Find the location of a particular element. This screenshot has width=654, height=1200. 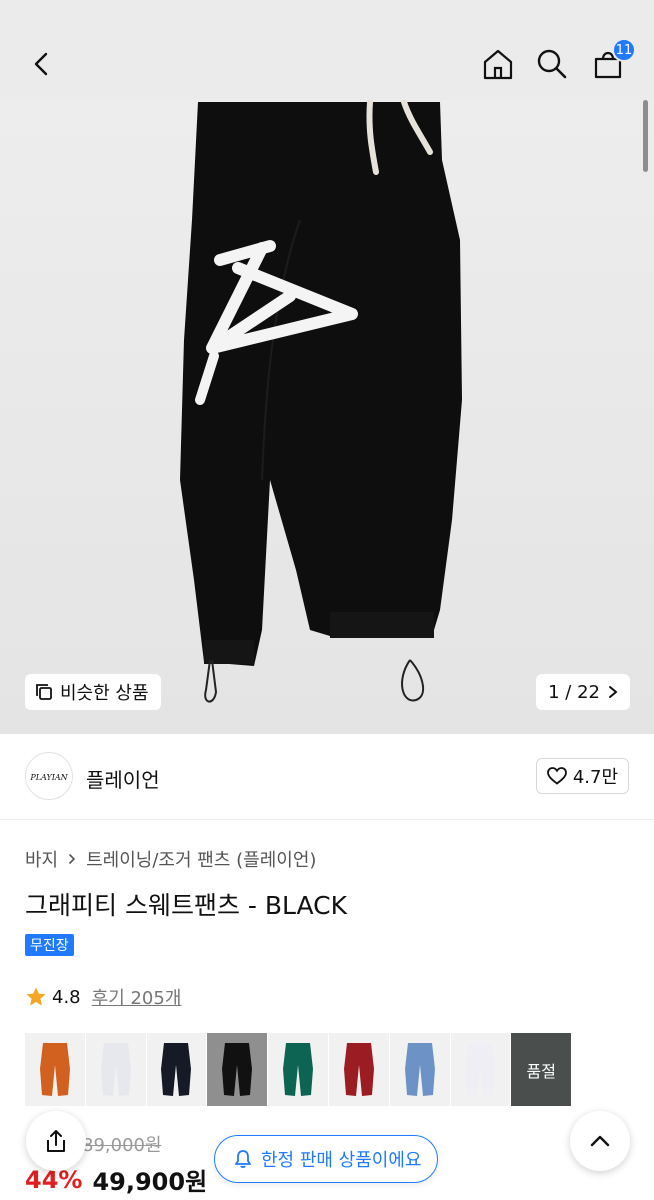

home-button is located at coordinates (498, 64).